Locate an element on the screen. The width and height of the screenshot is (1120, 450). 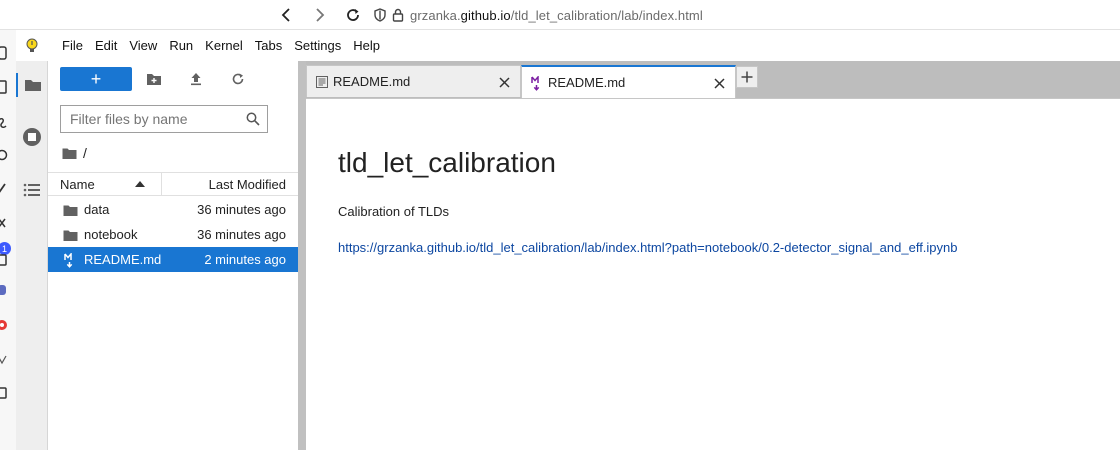
menu-settings: Settings is located at coordinates (317, 45).